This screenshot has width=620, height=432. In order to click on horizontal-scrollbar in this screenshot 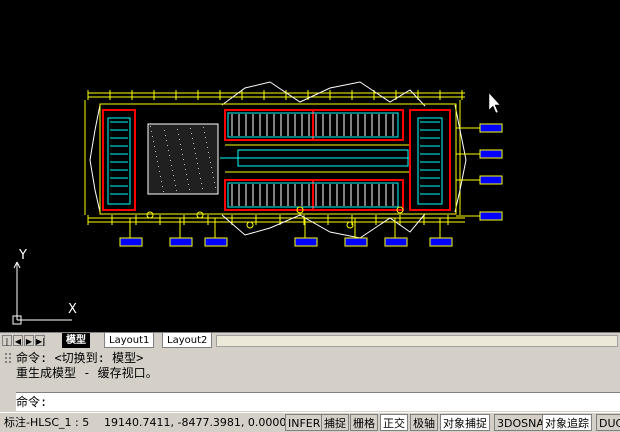, I will do `click(417, 341)`.